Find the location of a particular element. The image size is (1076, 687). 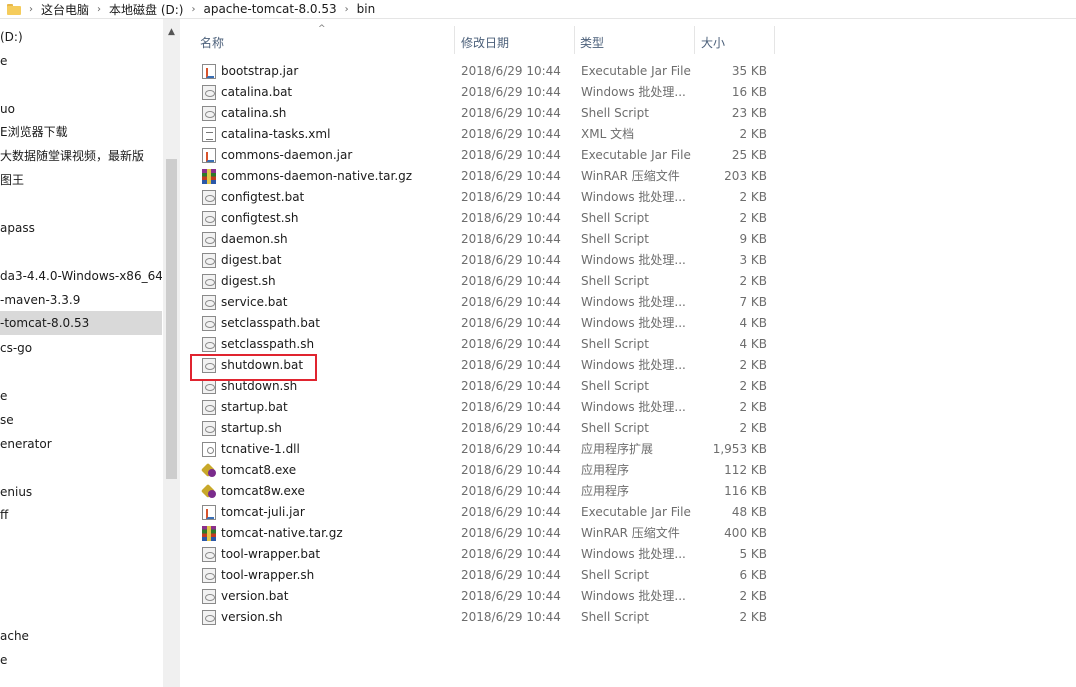

file-name: tcnative-1.dll is located at coordinates (260, 449).